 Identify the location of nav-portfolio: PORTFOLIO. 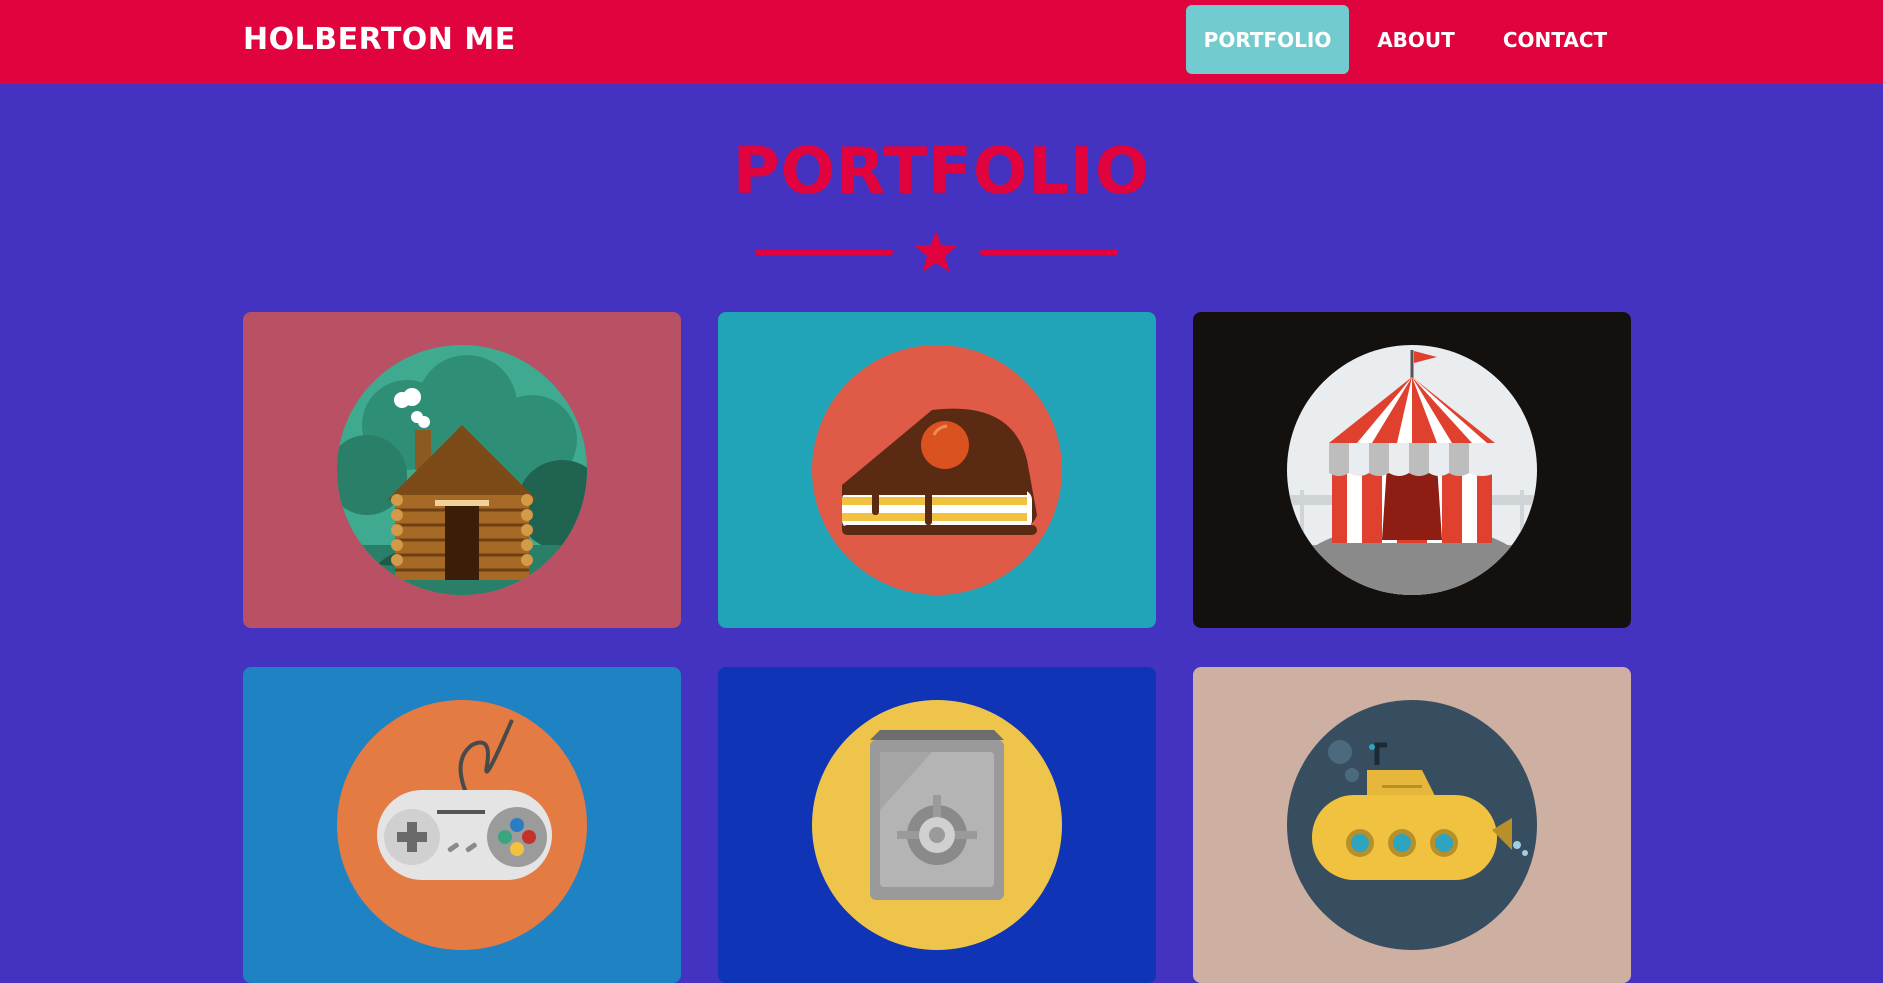
(1267, 39).